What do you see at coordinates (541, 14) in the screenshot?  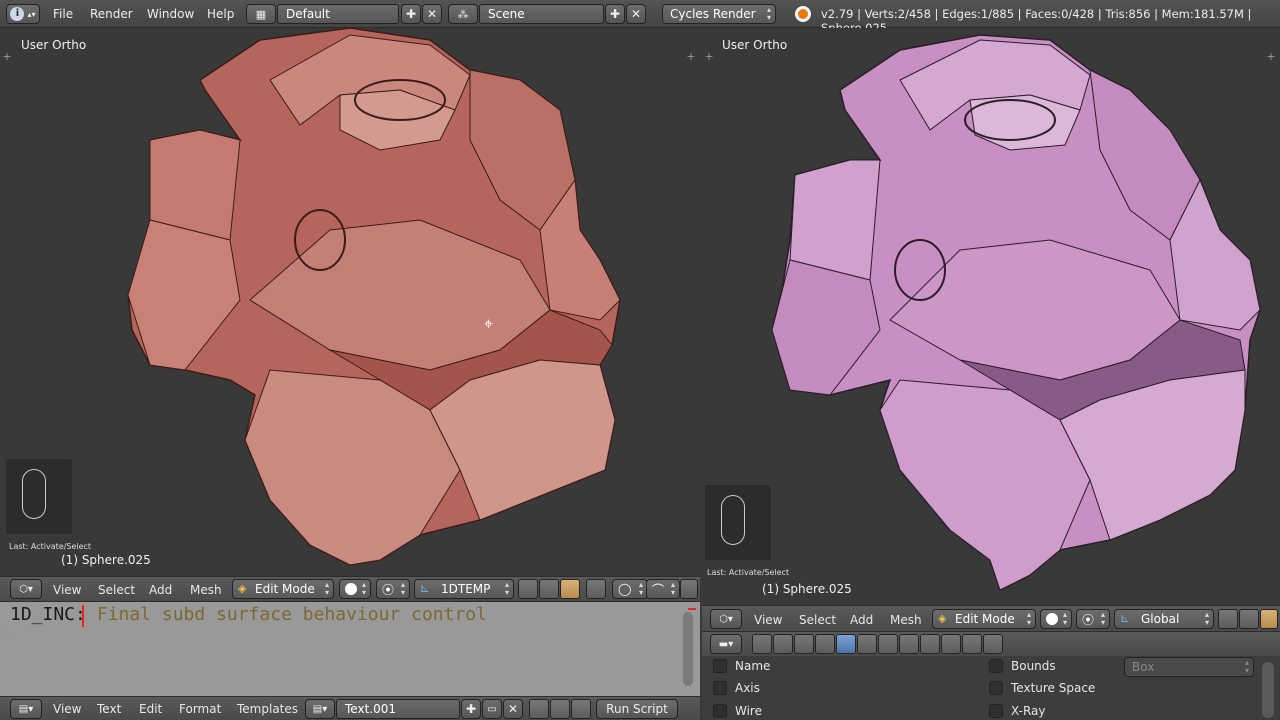 I see `scene-field: Scene` at bounding box center [541, 14].